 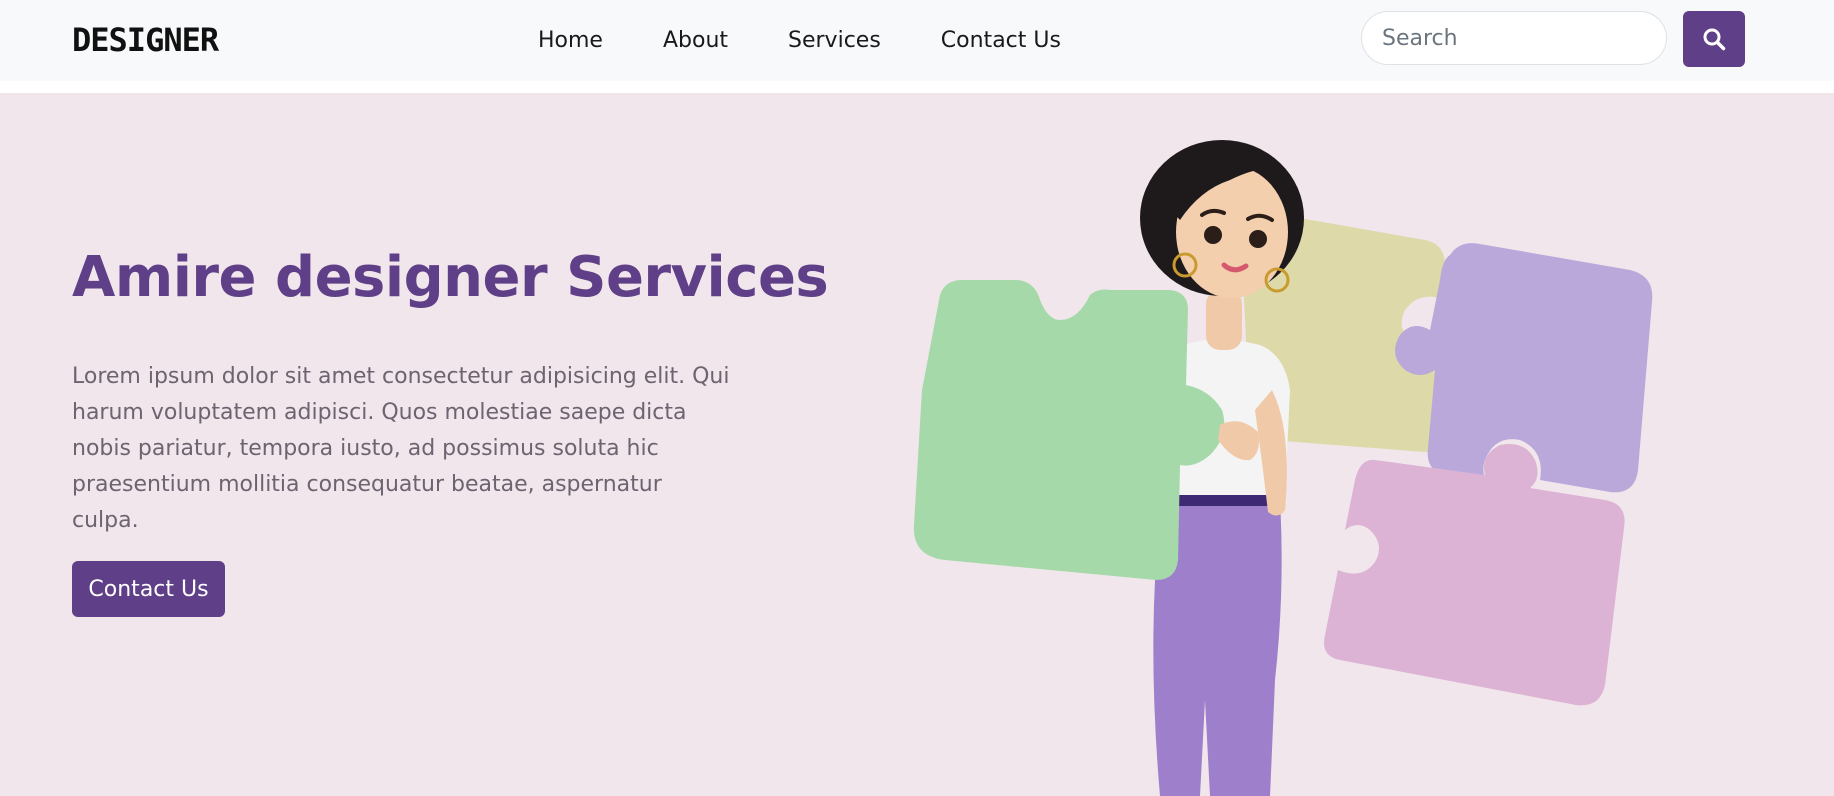 I want to click on woman-left-eye, so click(x=1213, y=235).